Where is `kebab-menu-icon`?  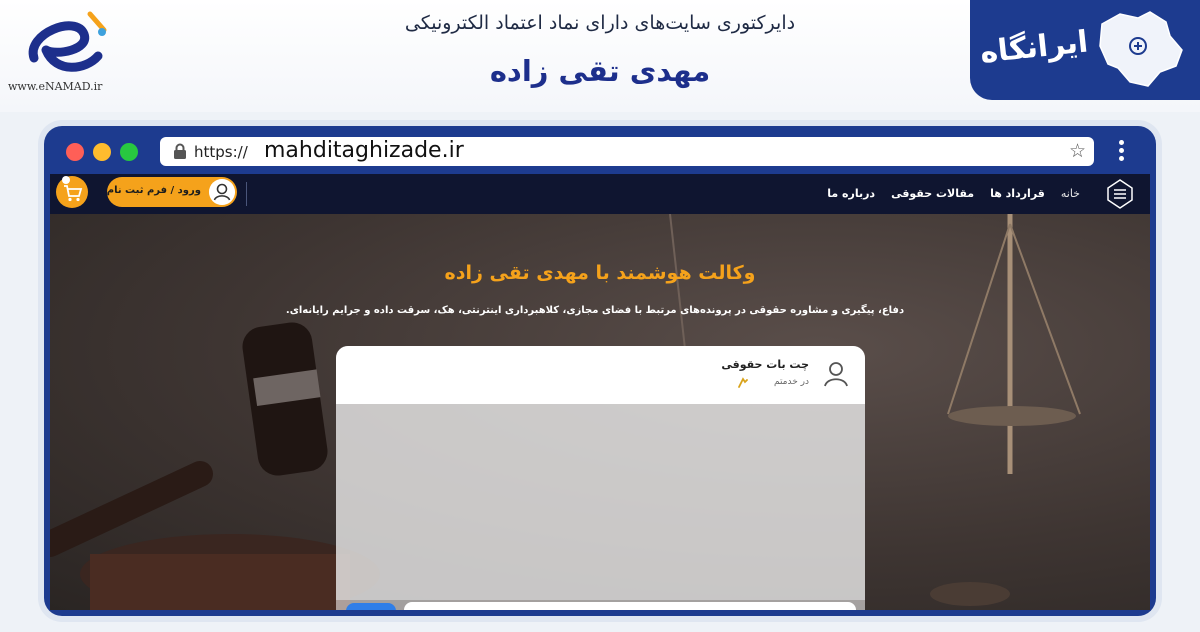 kebab-menu-icon is located at coordinates (1121, 152).